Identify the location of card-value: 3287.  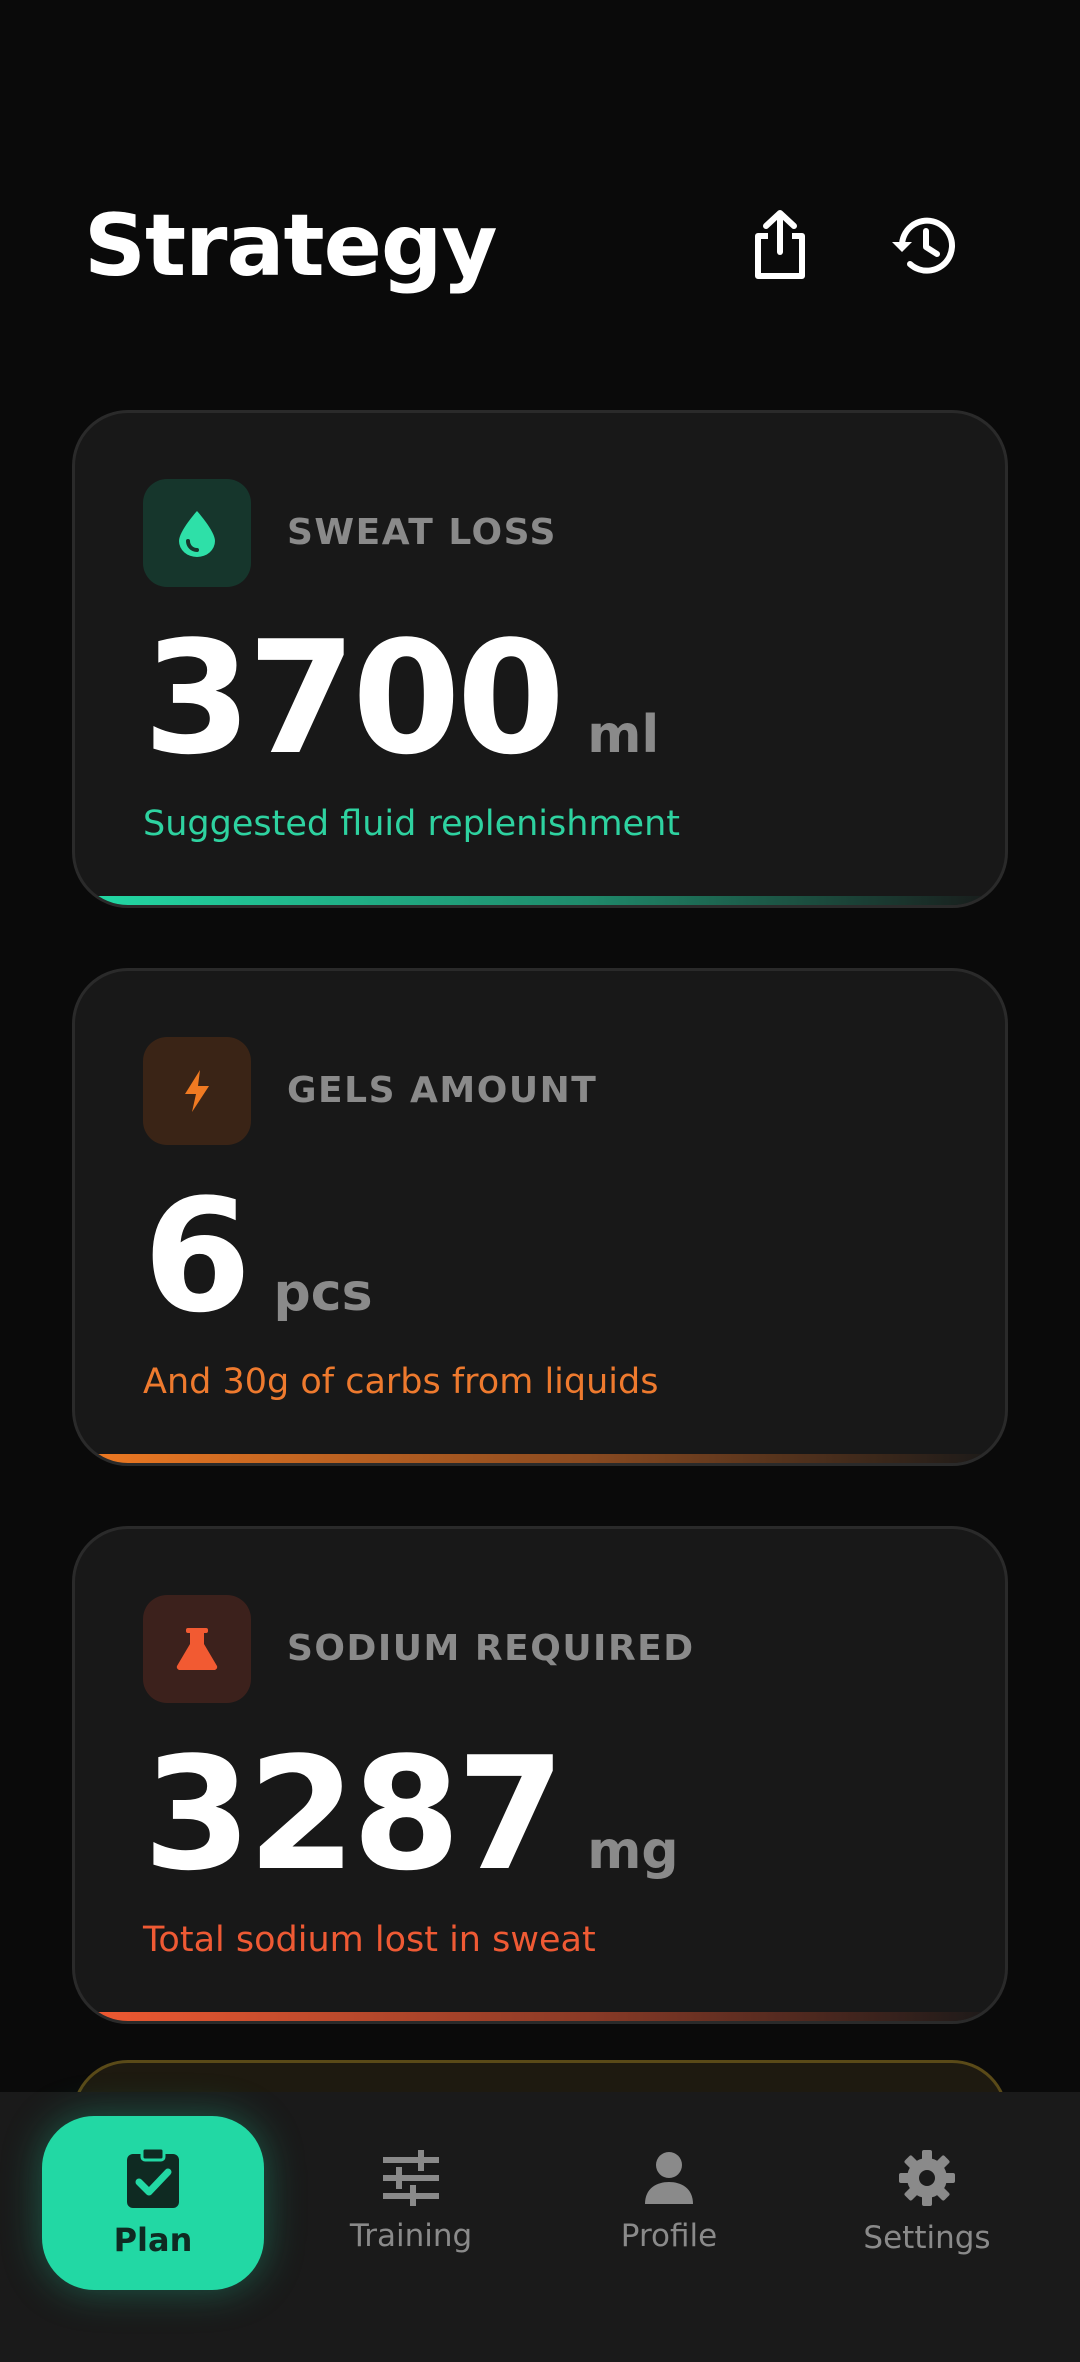
(354, 1814).